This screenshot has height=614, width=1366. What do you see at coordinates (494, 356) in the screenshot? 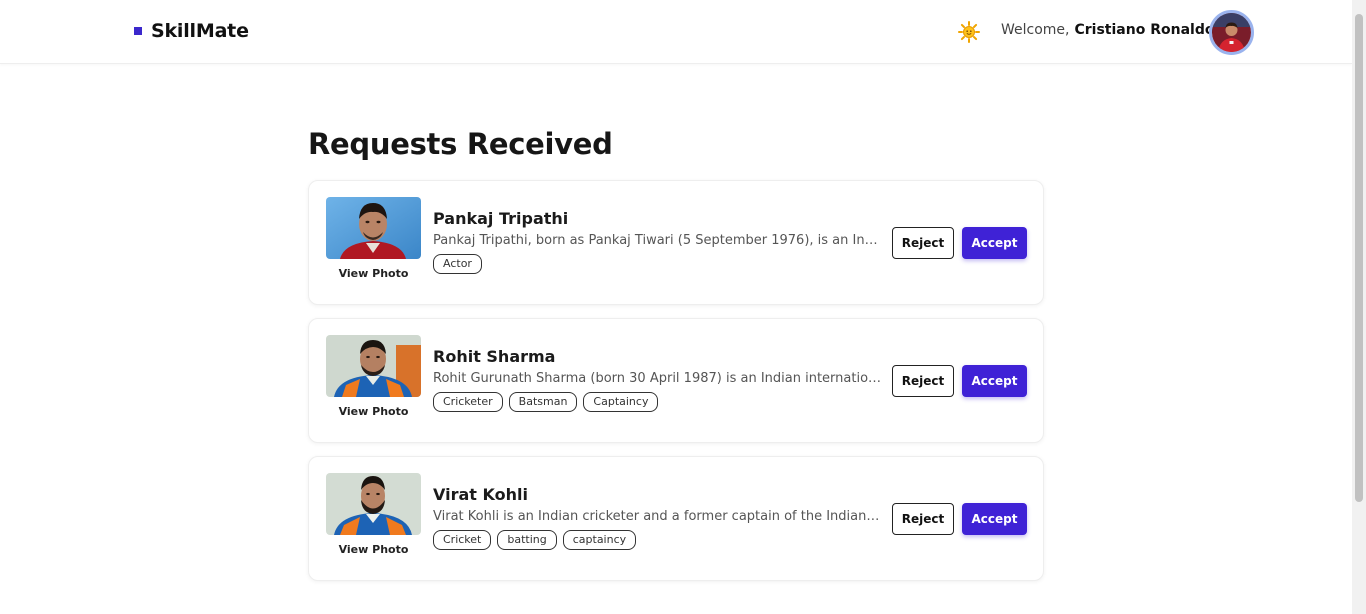
I see `requester-name: Rohit Sharma` at bounding box center [494, 356].